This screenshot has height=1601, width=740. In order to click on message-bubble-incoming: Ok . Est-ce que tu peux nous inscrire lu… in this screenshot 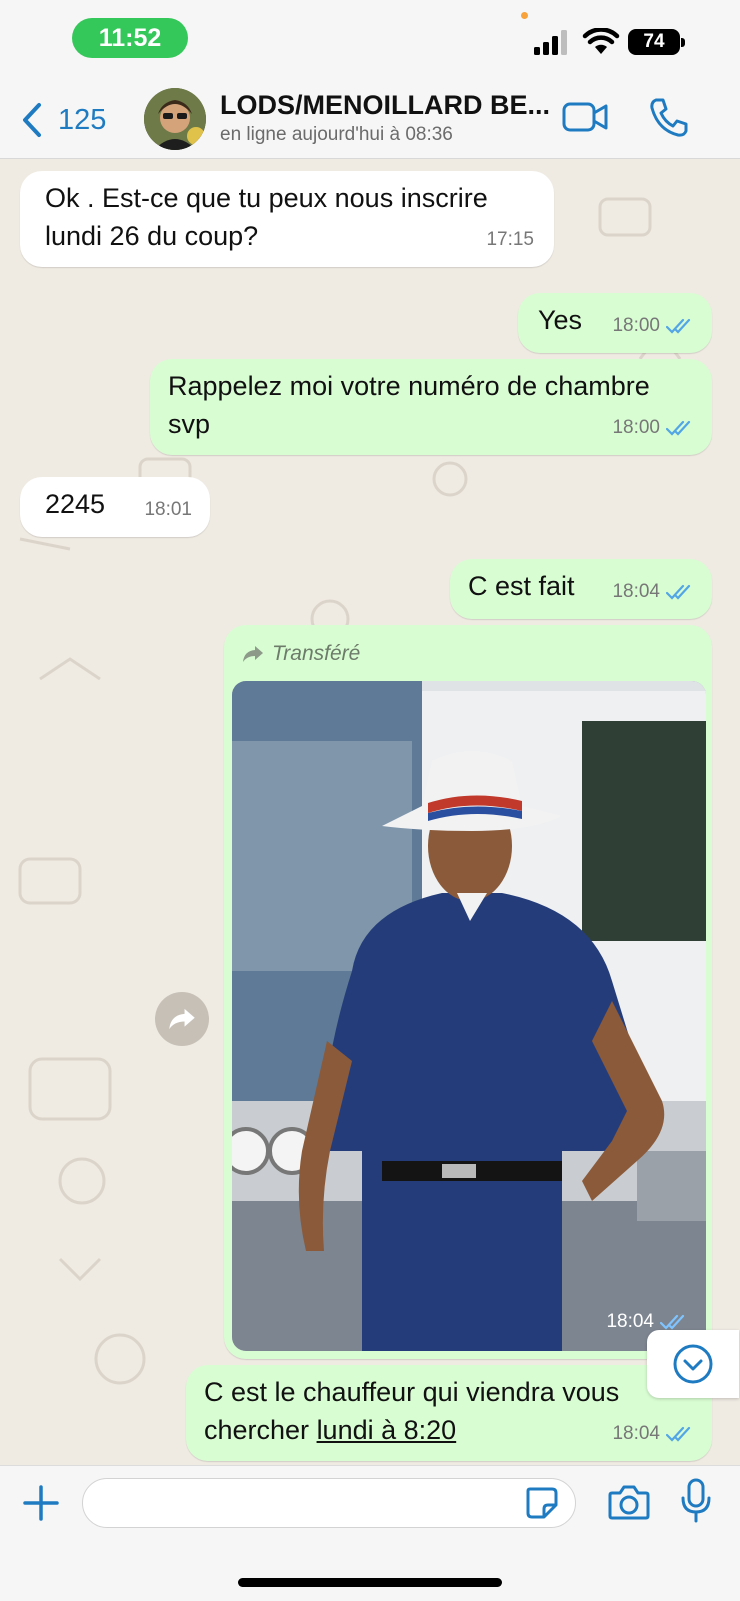, I will do `click(287, 219)`.